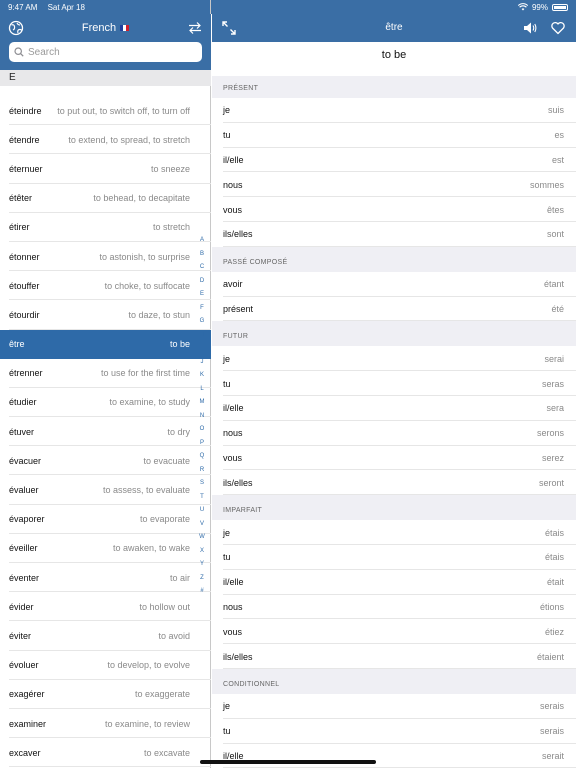 The image size is (576, 768). Describe the element at coordinates (105, 636) in the screenshot. I see `word-row: éviter to avoid` at that location.